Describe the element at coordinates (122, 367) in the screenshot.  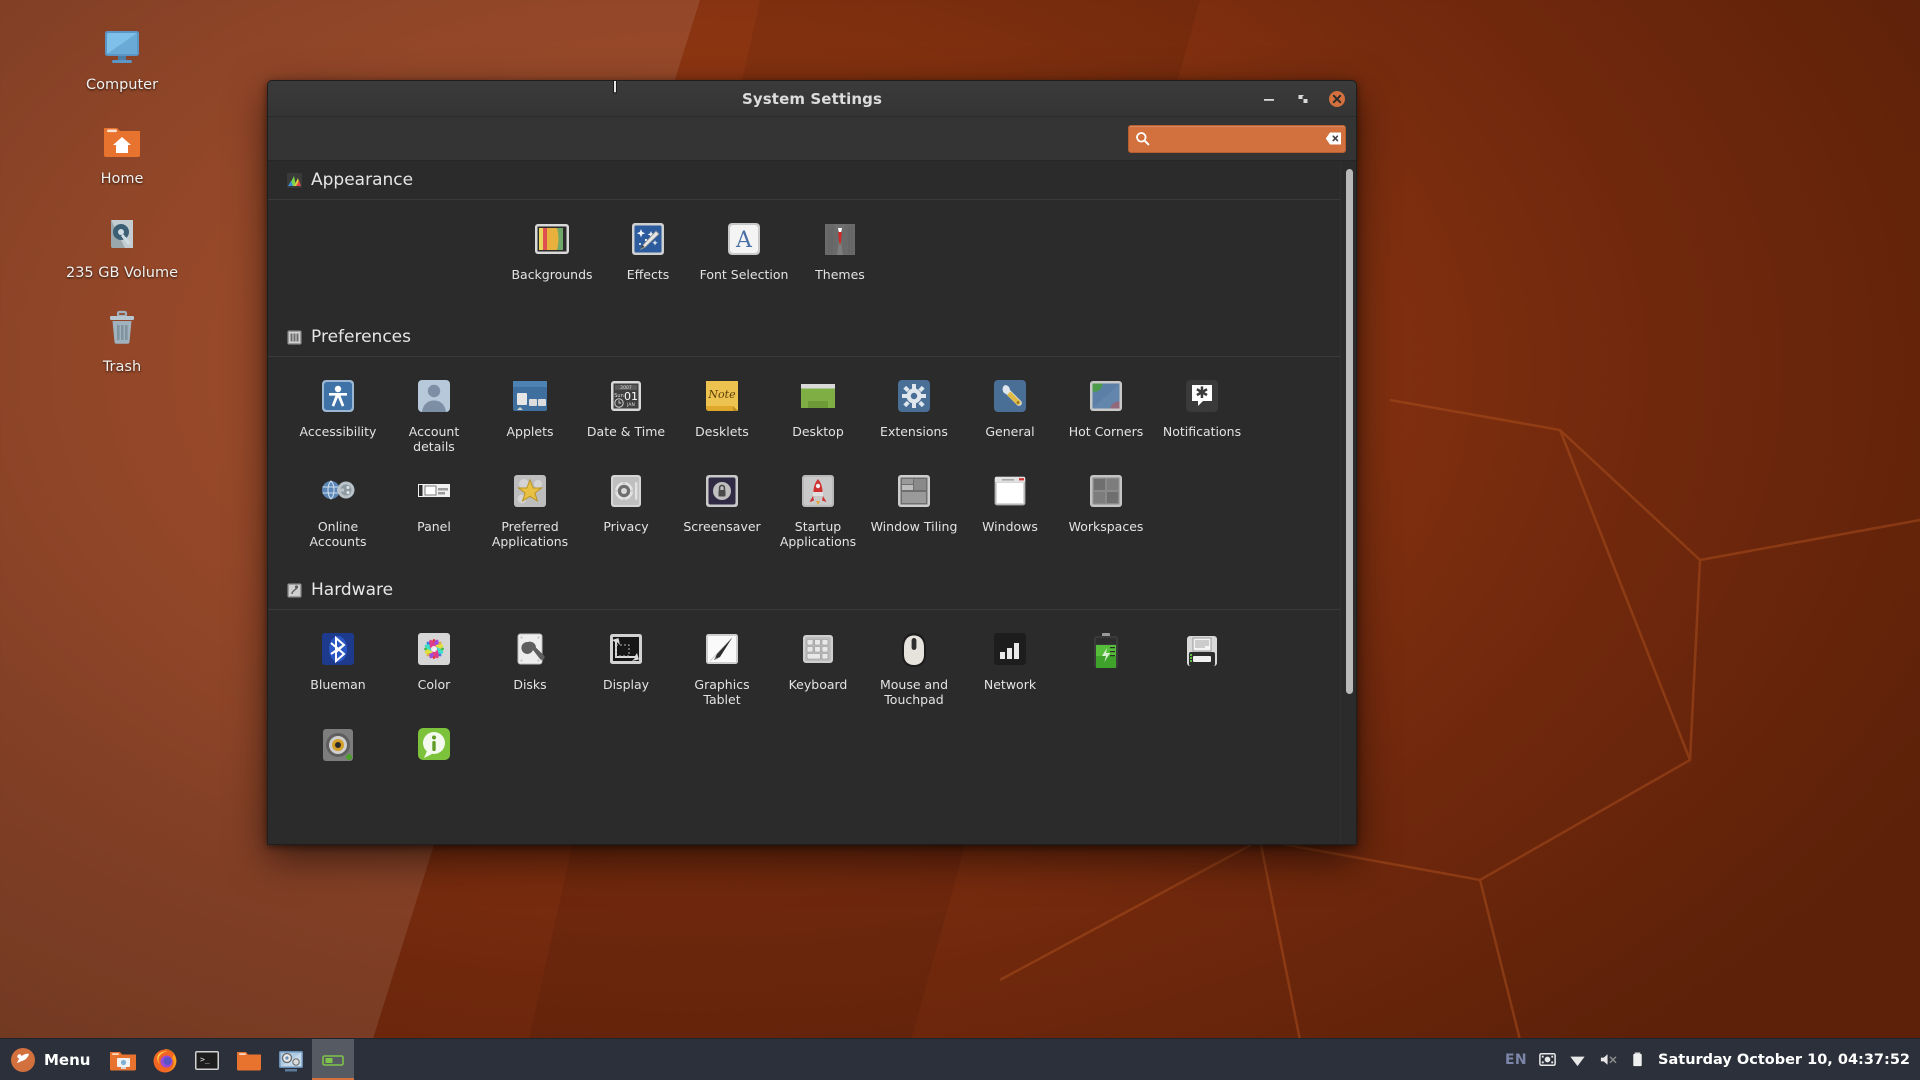
I see `desktop-icon-label: Trash` at that location.